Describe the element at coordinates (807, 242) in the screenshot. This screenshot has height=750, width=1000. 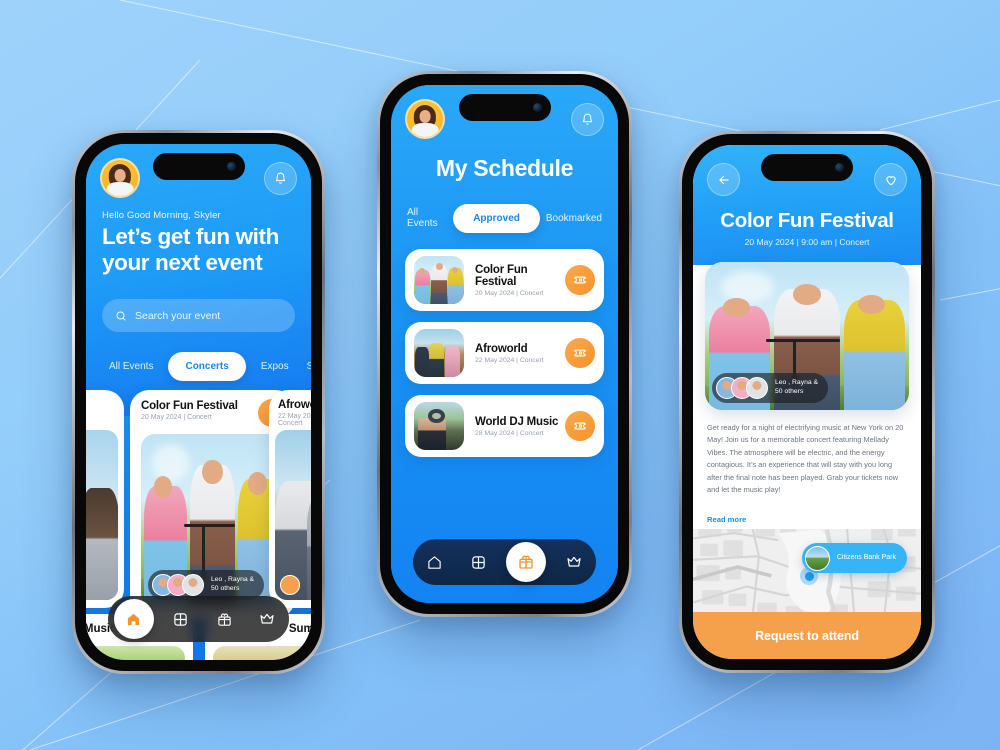
I see `event-subtitle: 20 May 2024 | 9:00 am | Concert` at that location.